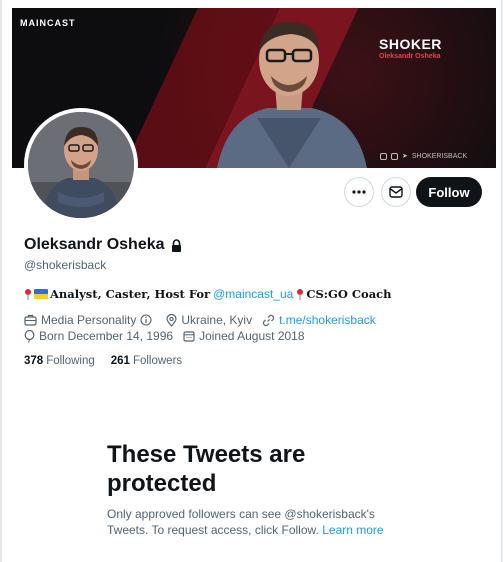 The width and height of the screenshot is (503, 562). I want to click on joined-item: Joined August 2018, so click(244, 336).